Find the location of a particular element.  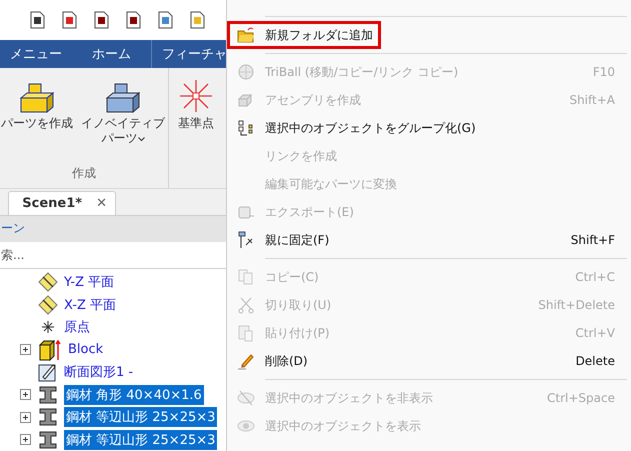

ribbon-tab: フィーチャ is located at coordinates (189, 54).